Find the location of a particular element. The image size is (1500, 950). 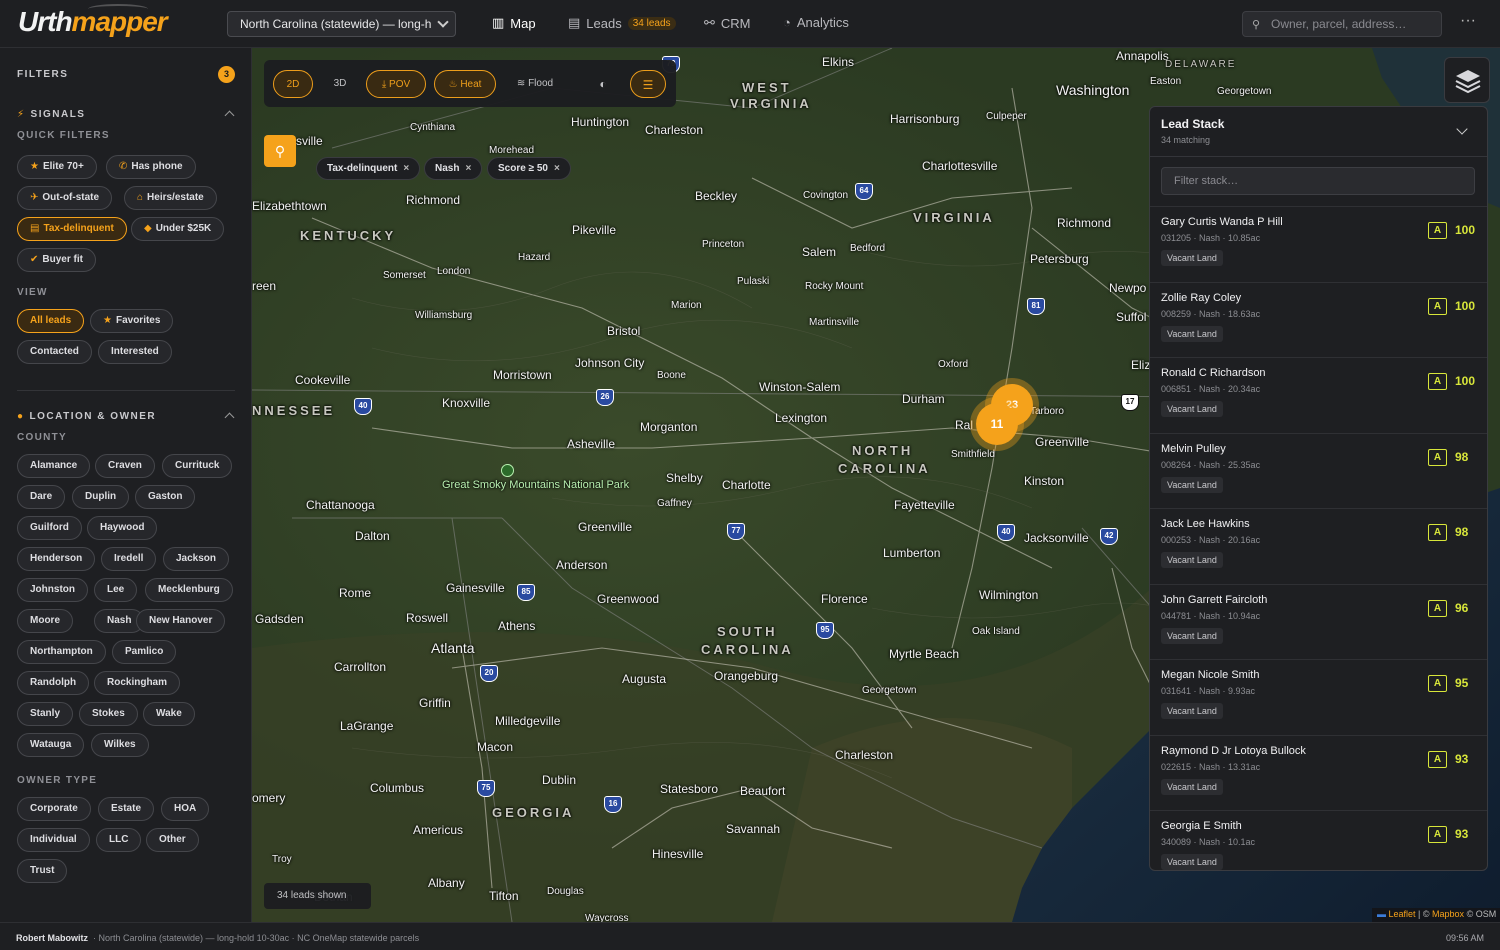

view-chip: All leads is located at coordinates (51, 321).